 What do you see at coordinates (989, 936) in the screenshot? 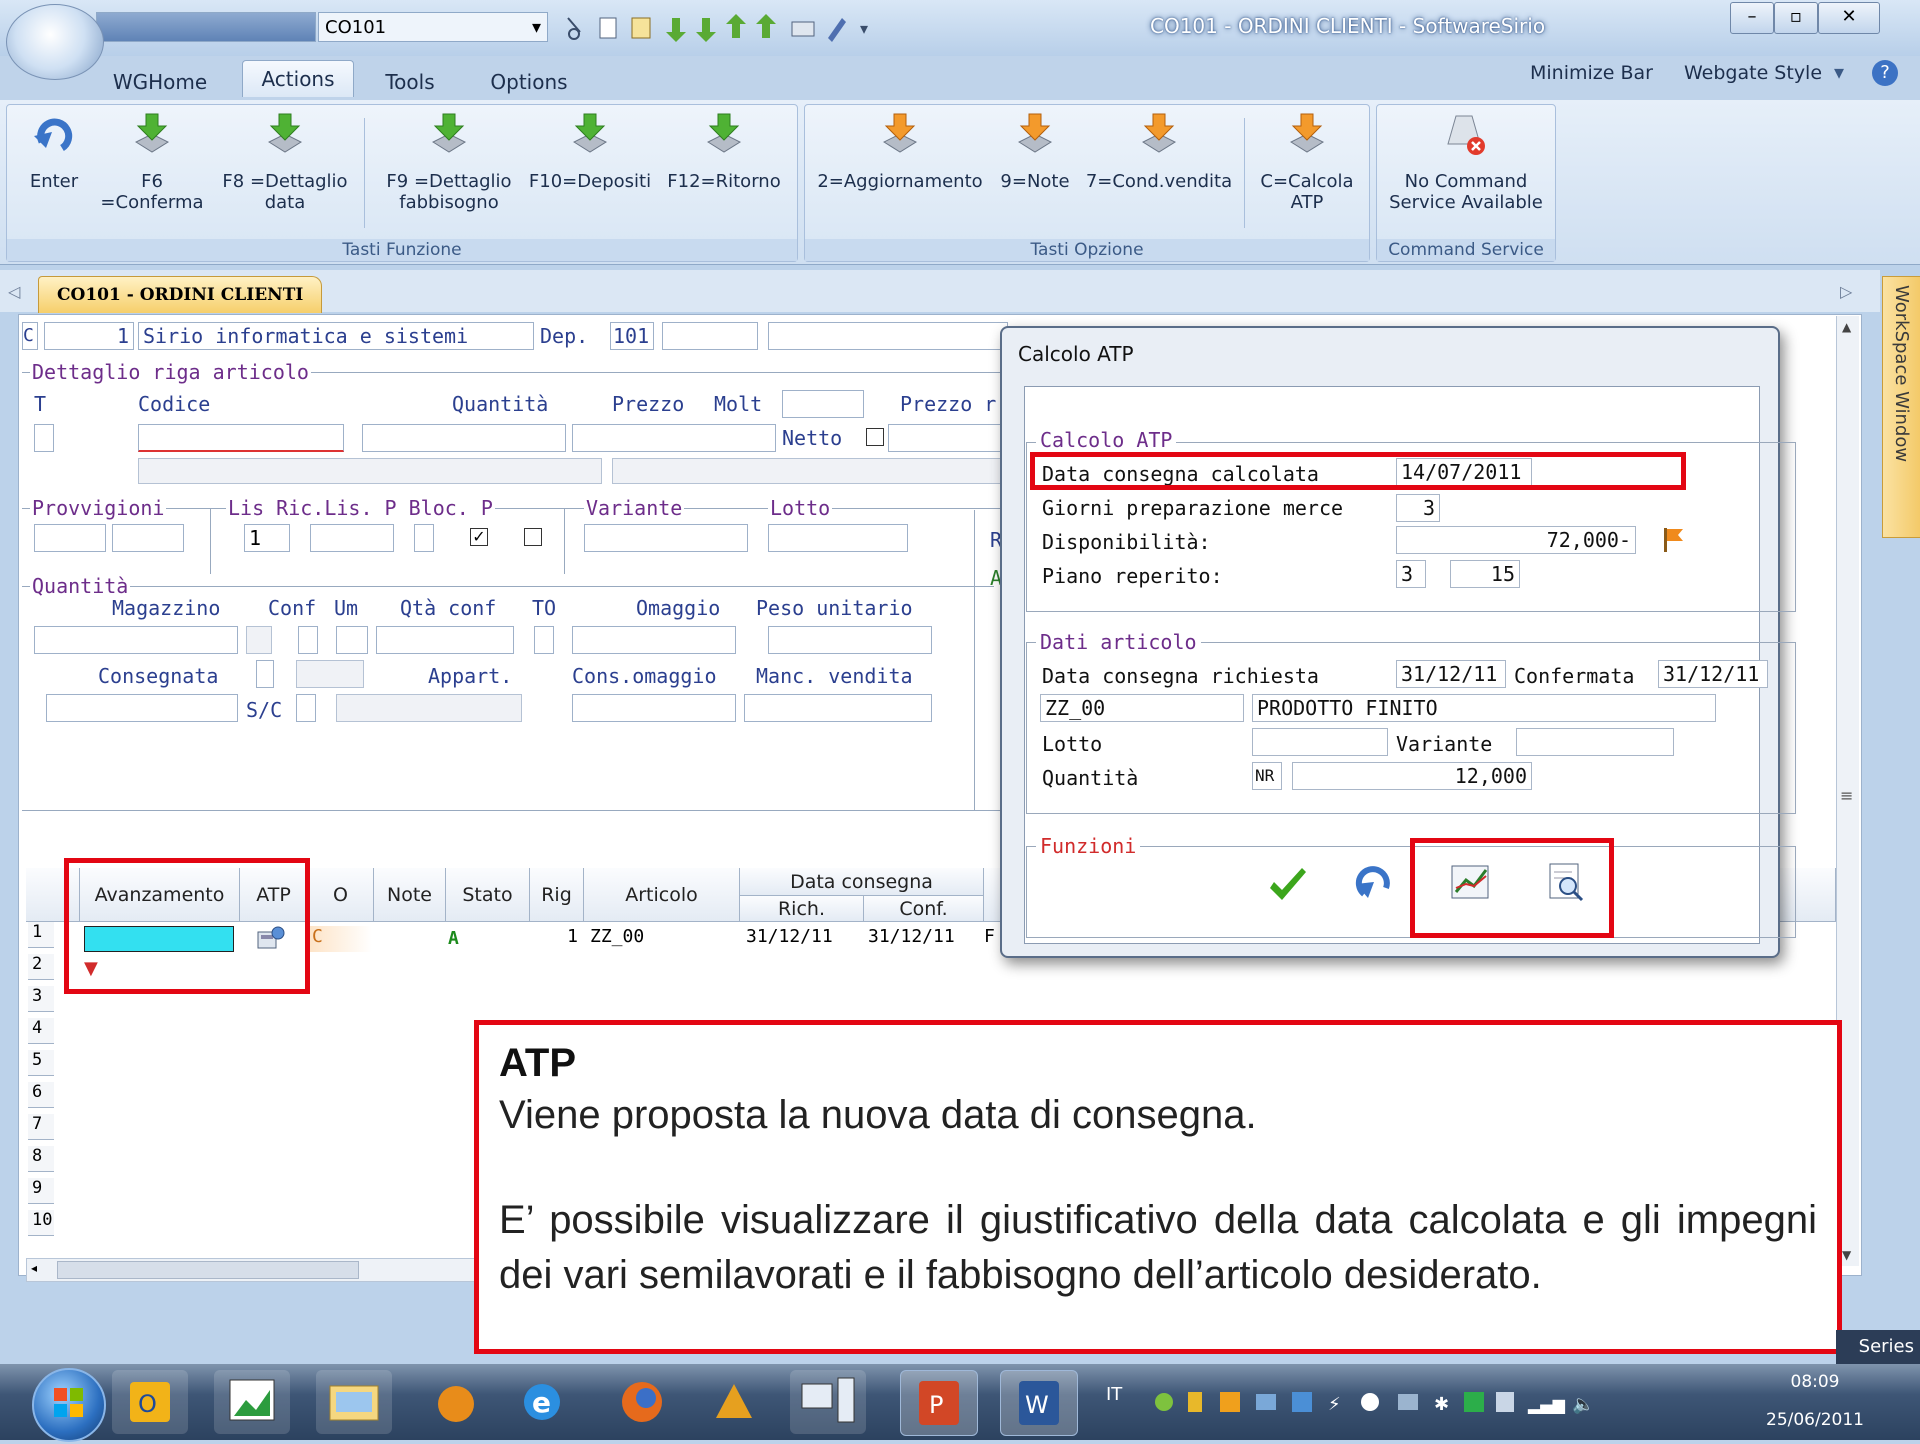
I see `row1-tail-cell: F` at bounding box center [989, 936].